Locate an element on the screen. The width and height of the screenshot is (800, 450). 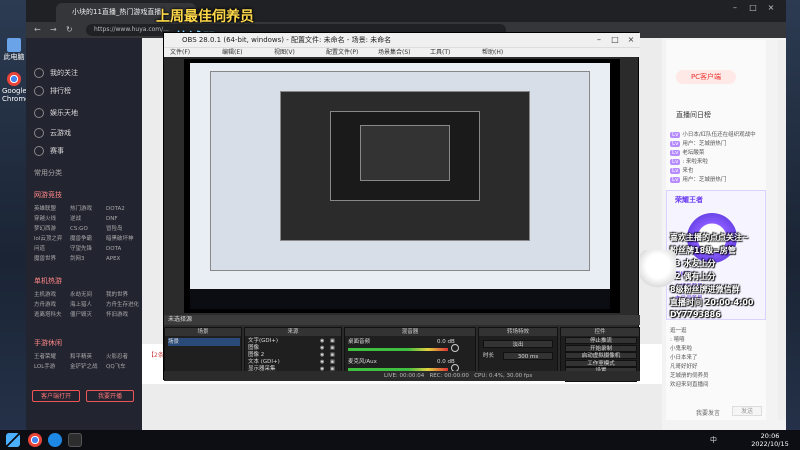
forward-icon: → is located at coordinates (55, 30).